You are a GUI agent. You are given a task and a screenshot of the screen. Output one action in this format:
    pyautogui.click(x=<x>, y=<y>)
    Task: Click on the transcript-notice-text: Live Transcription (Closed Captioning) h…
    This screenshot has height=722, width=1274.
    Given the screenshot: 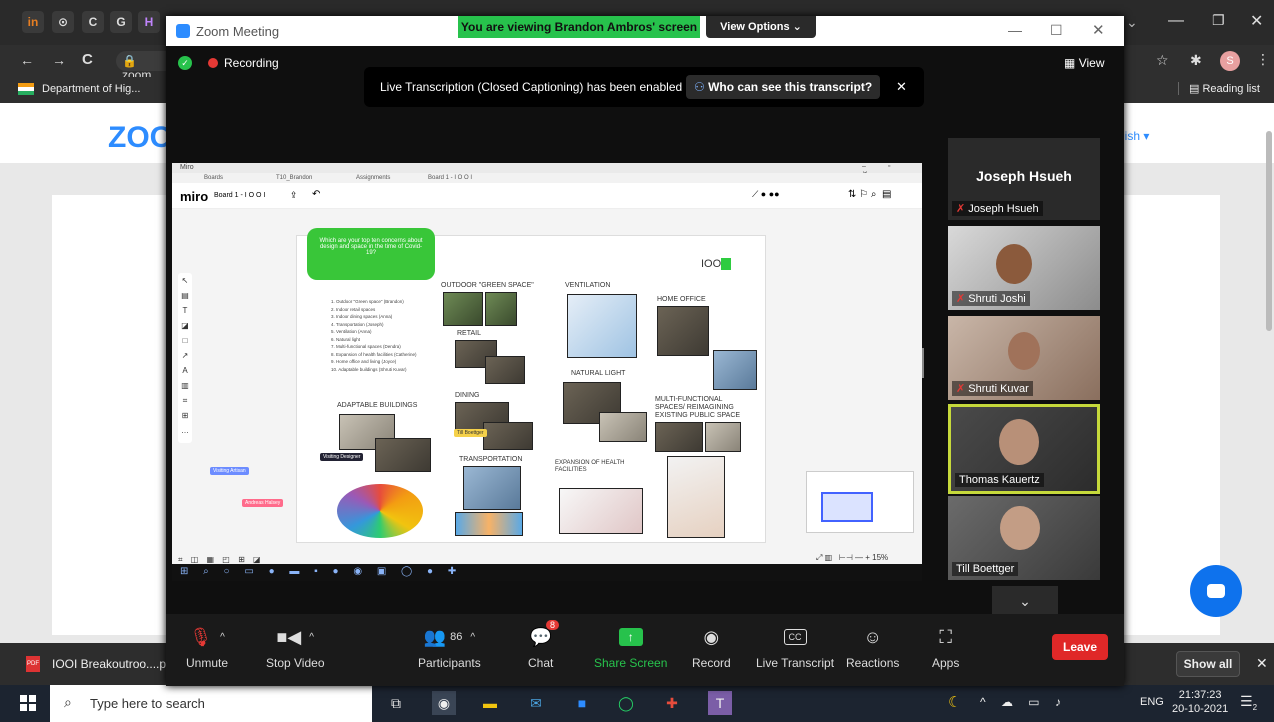 What is the action you would take?
    pyautogui.click(x=531, y=87)
    